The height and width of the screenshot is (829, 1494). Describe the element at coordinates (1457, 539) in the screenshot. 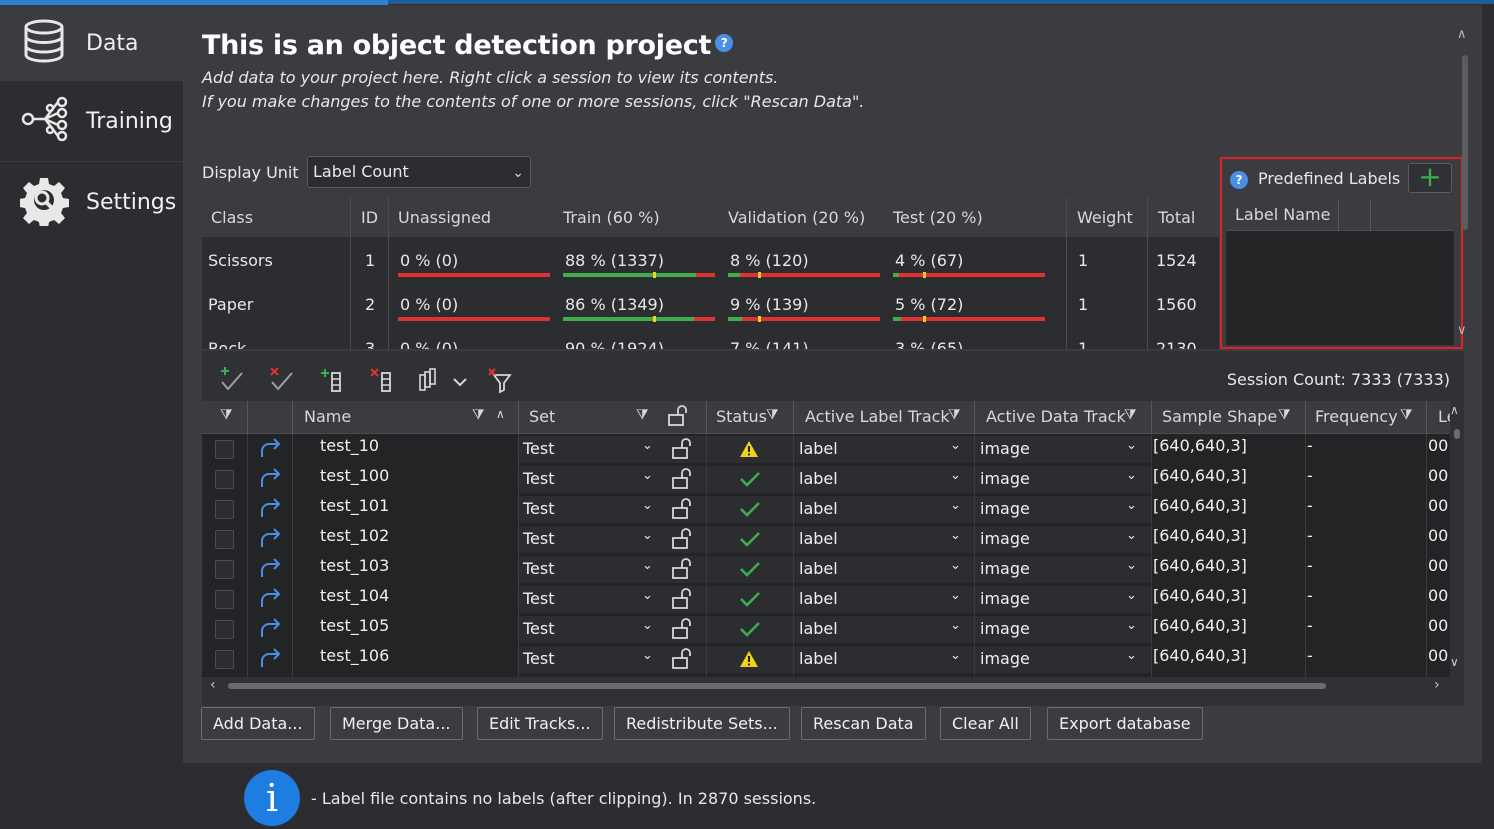

I see `grid-vertical-scrollbar: ∧ ∨` at that location.